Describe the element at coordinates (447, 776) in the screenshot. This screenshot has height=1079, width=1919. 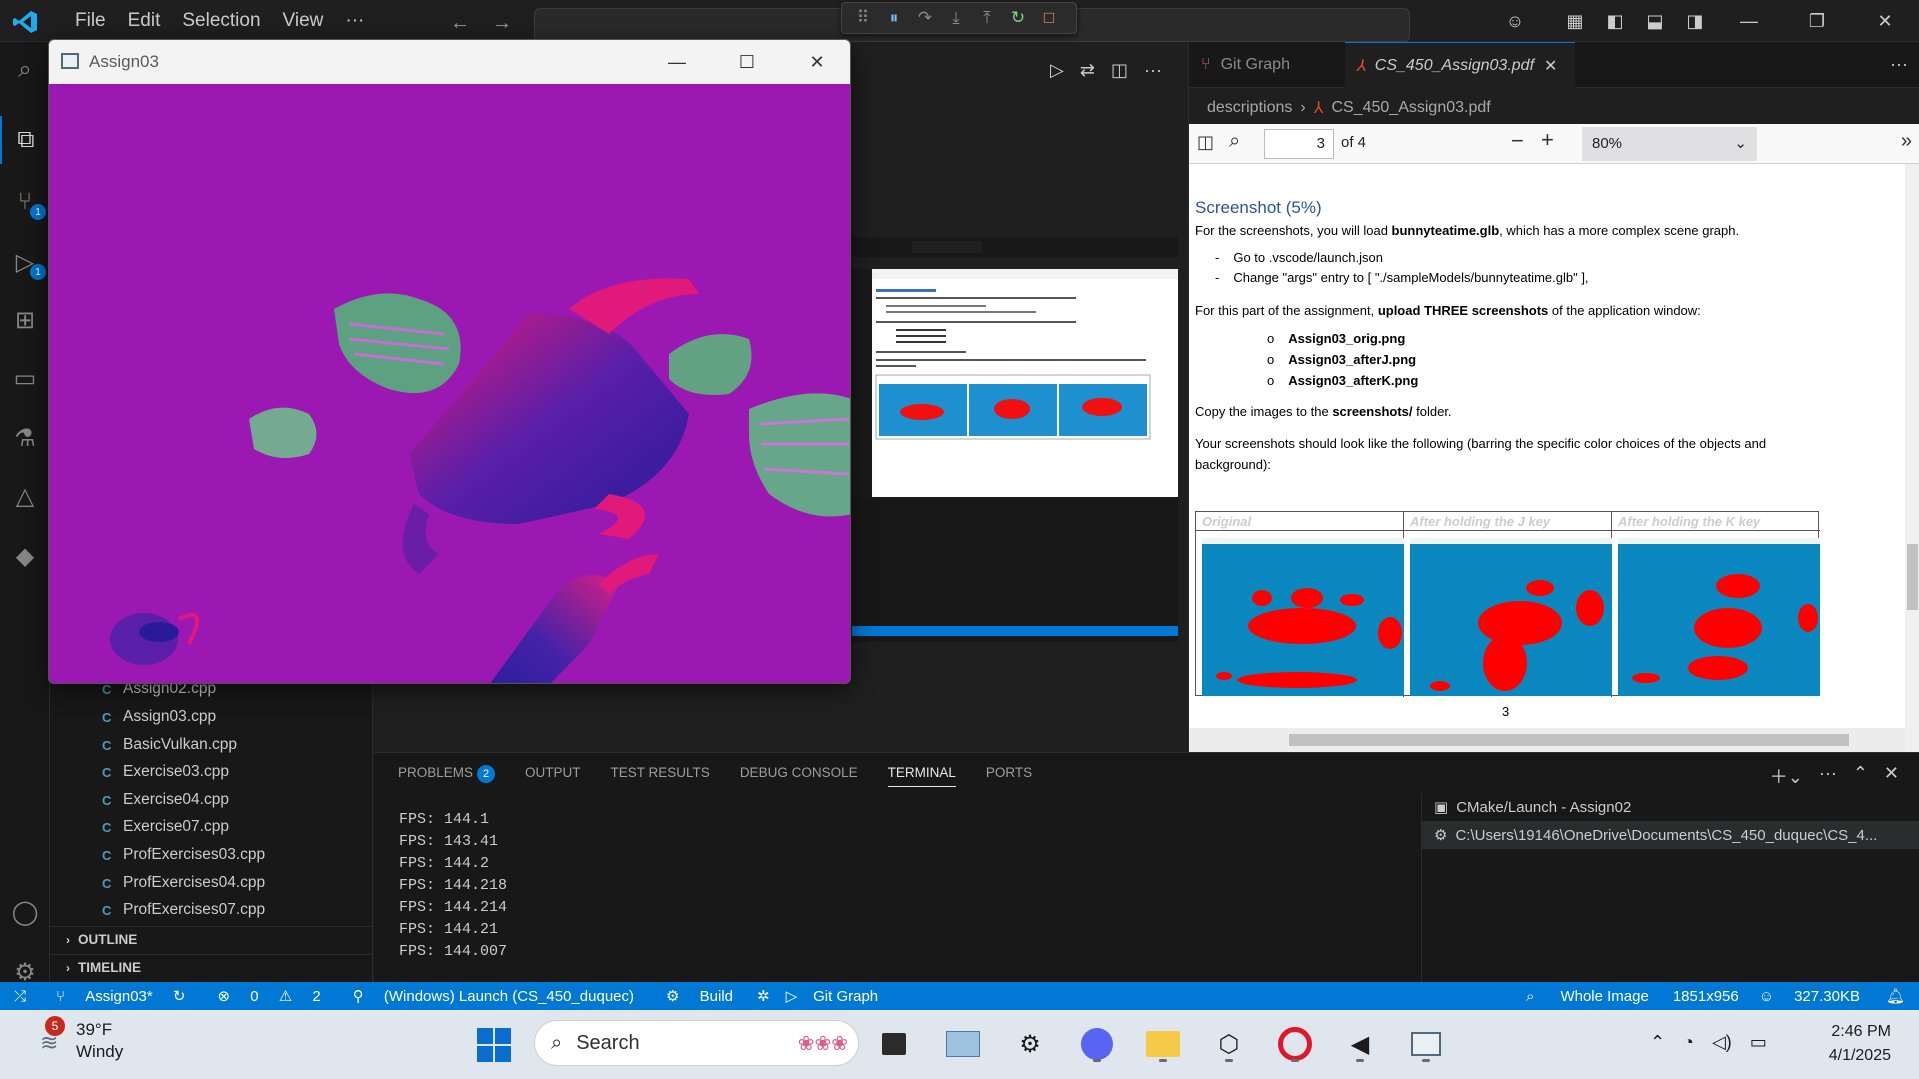
I see `tab-problems: PROBLEMS 2` at that location.